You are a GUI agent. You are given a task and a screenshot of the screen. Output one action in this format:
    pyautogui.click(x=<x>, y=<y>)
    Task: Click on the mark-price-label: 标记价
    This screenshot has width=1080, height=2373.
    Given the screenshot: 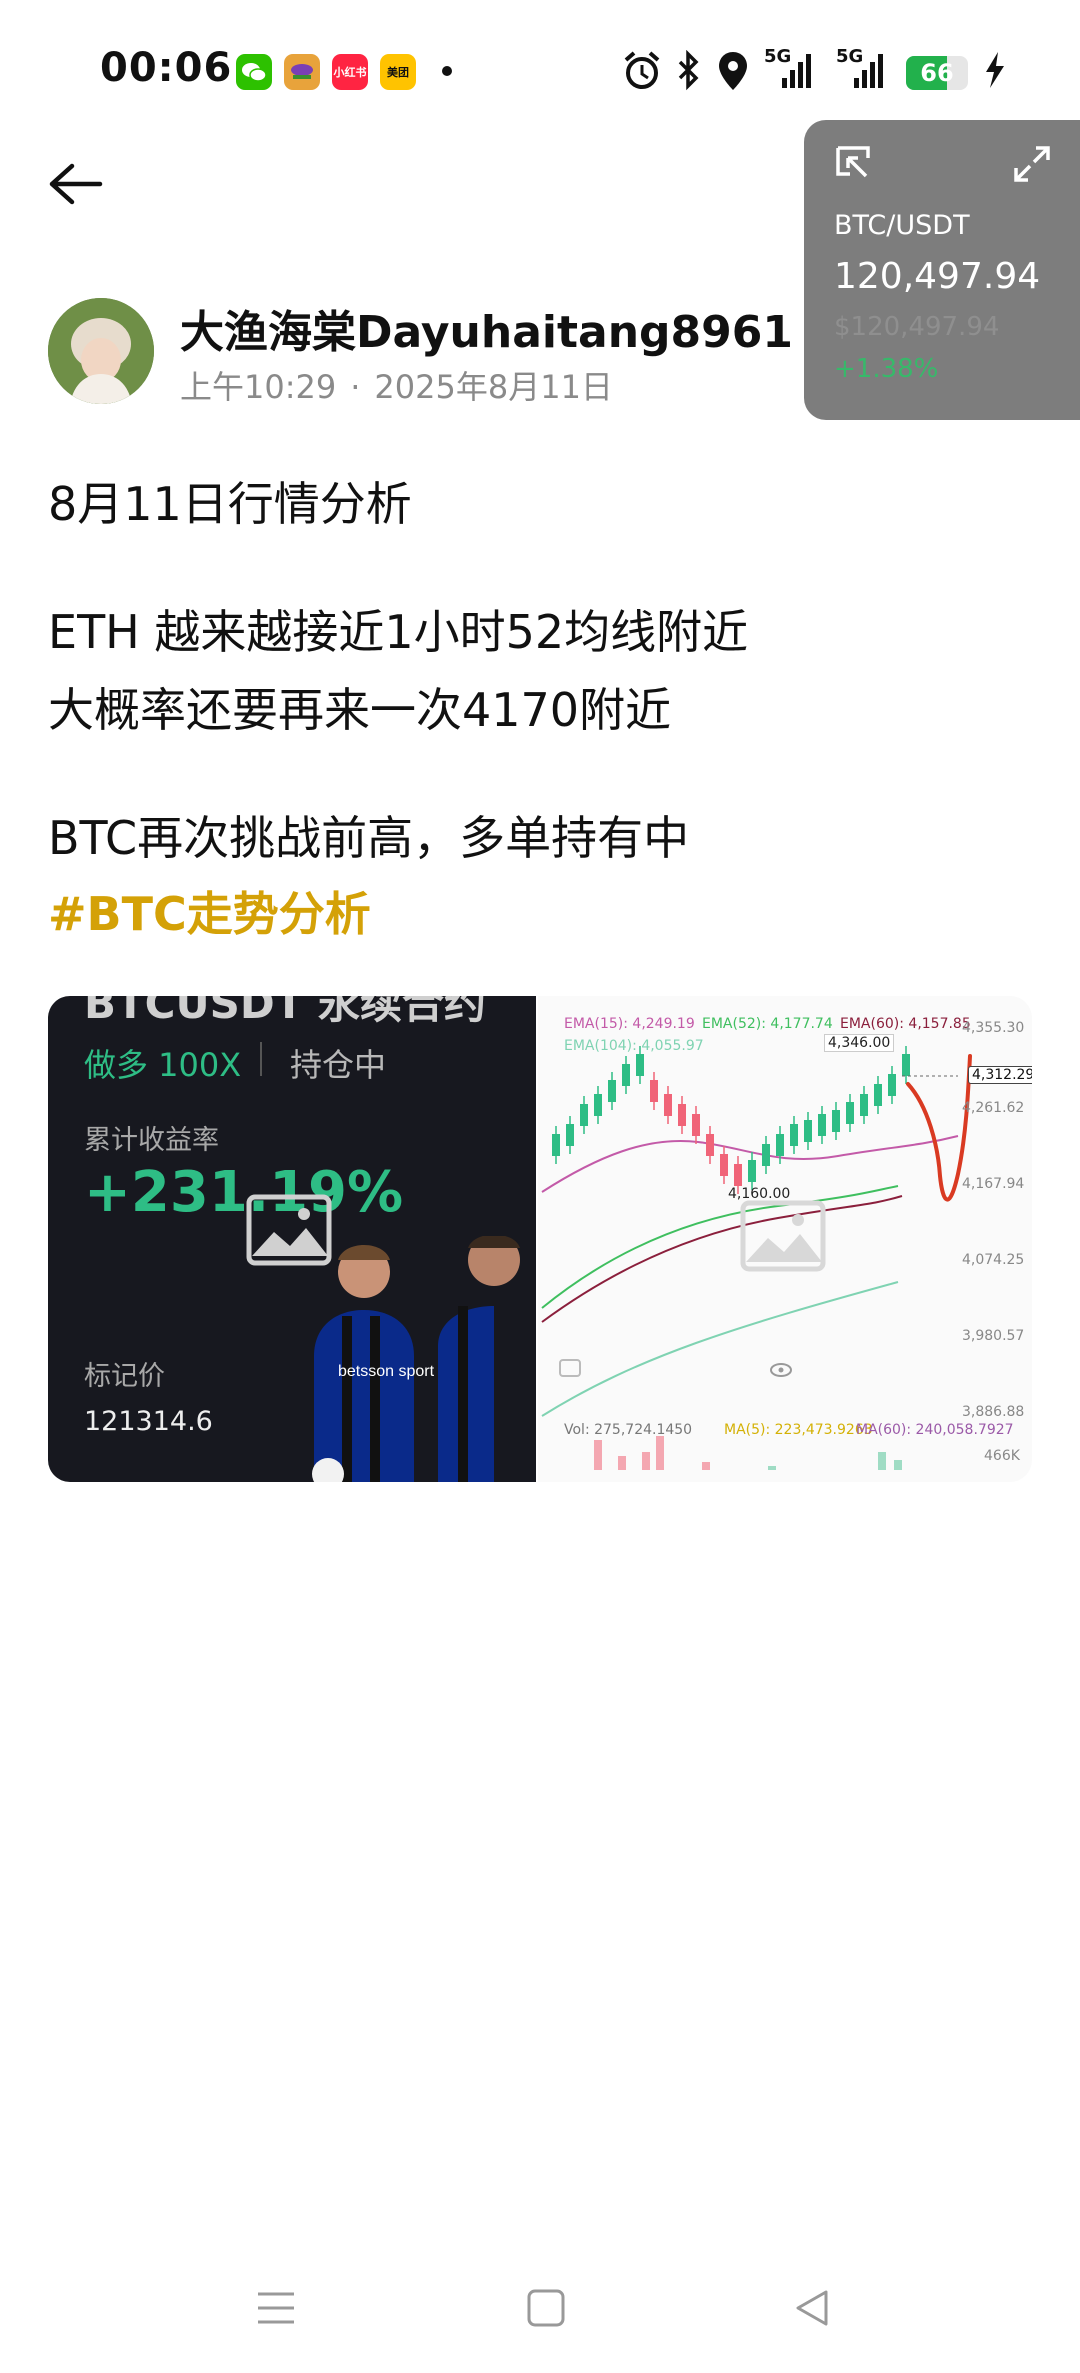 What is the action you would take?
    pyautogui.click(x=124, y=1376)
    